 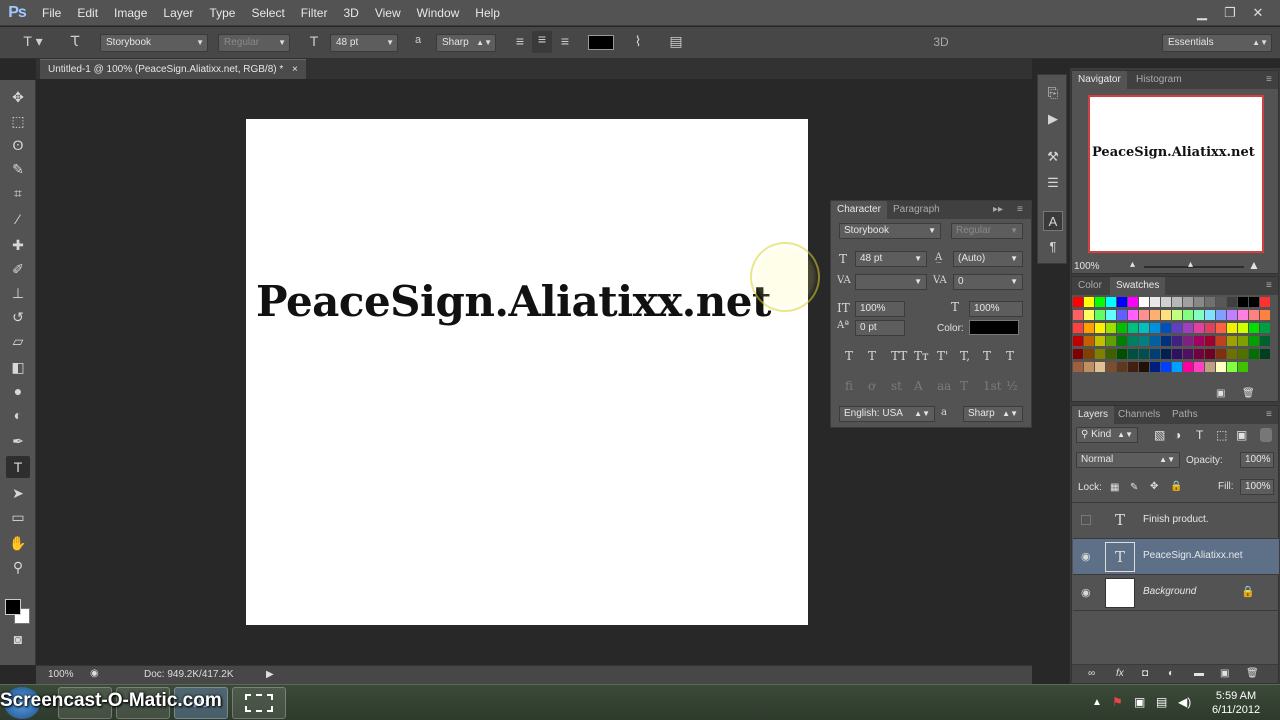 I want to click on lock-all-icon: 🔒, so click(x=1176, y=486).